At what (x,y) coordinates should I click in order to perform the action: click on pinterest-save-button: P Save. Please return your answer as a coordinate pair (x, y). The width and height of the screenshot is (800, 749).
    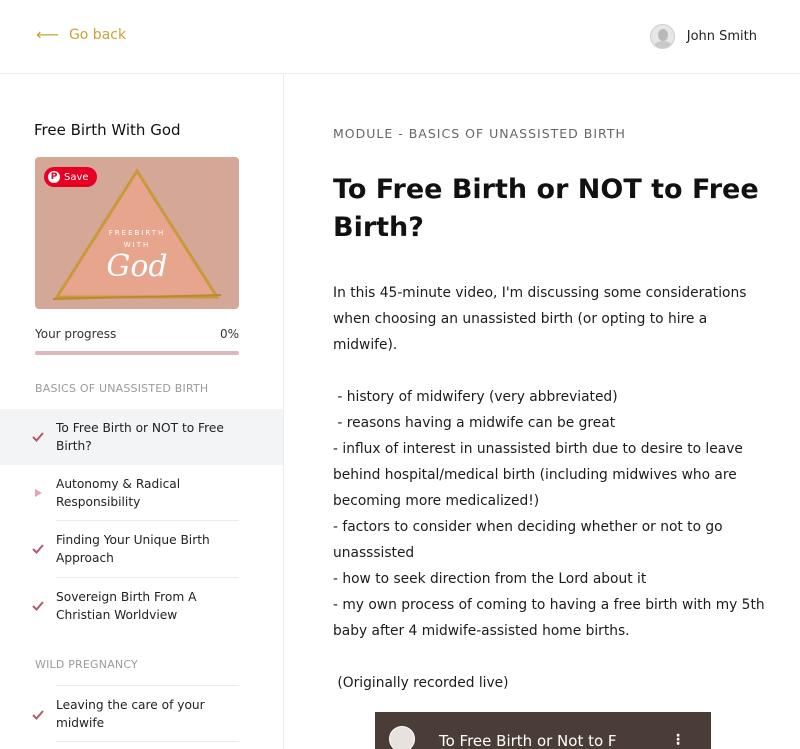
    Looking at the image, I should click on (70, 177).